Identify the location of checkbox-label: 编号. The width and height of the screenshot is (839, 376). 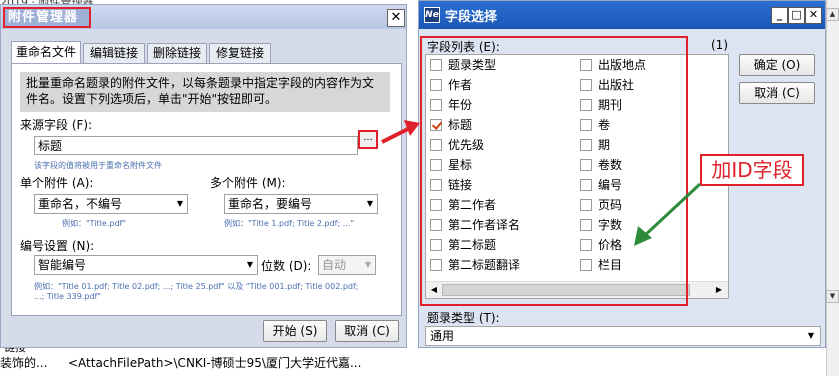
(610, 185).